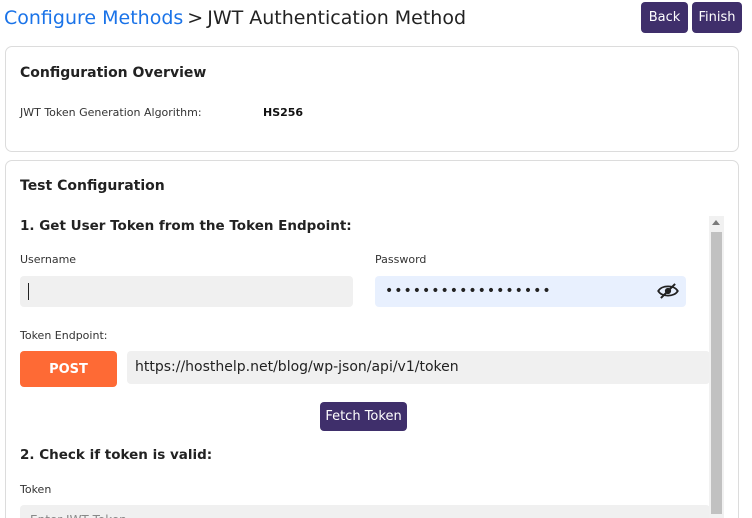 Image resolution: width=752 pixels, height=518 pixels. What do you see at coordinates (365, 511) in the screenshot?
I see `token-input: Enter JWT Token` at bounding box center [365, 511].